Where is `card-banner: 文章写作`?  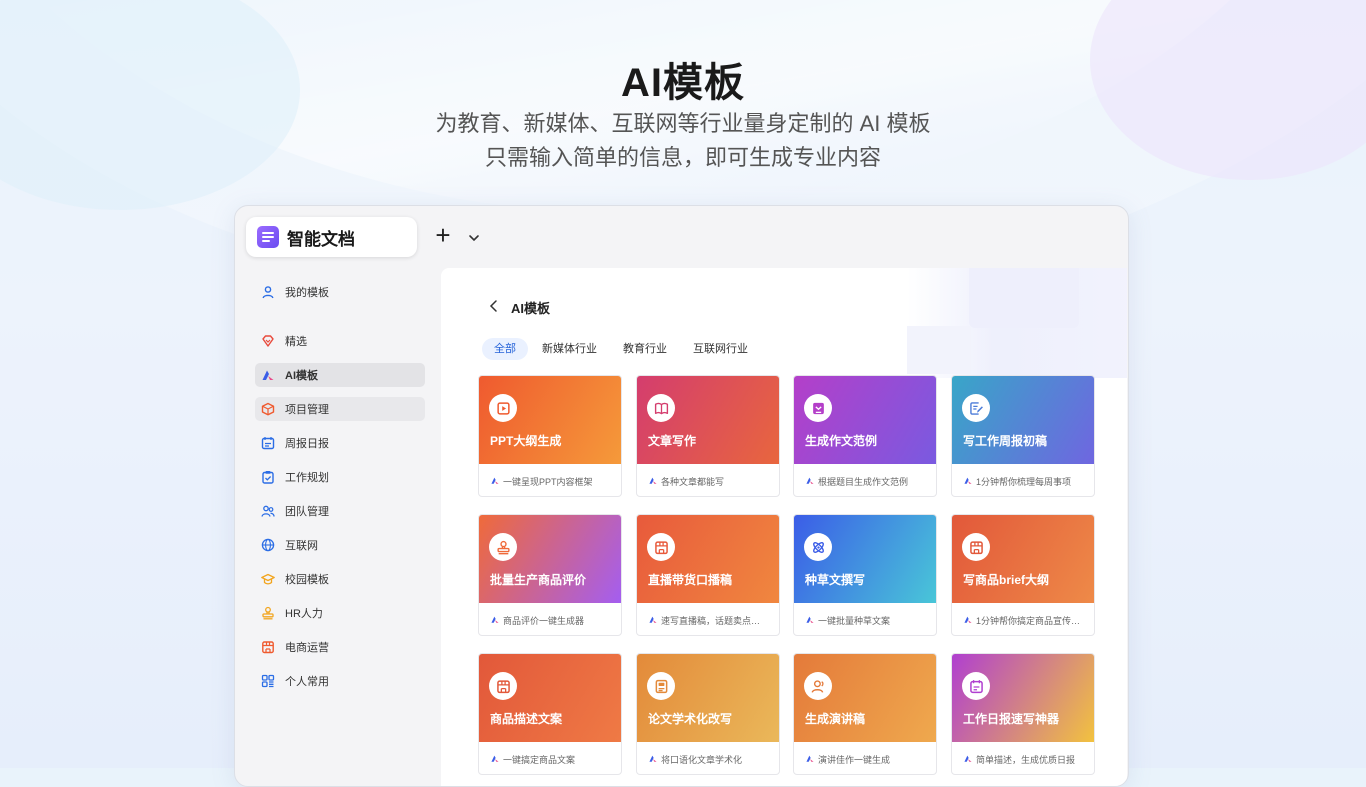
card-banner: 文章写作 is located at coordinates (708, 420).